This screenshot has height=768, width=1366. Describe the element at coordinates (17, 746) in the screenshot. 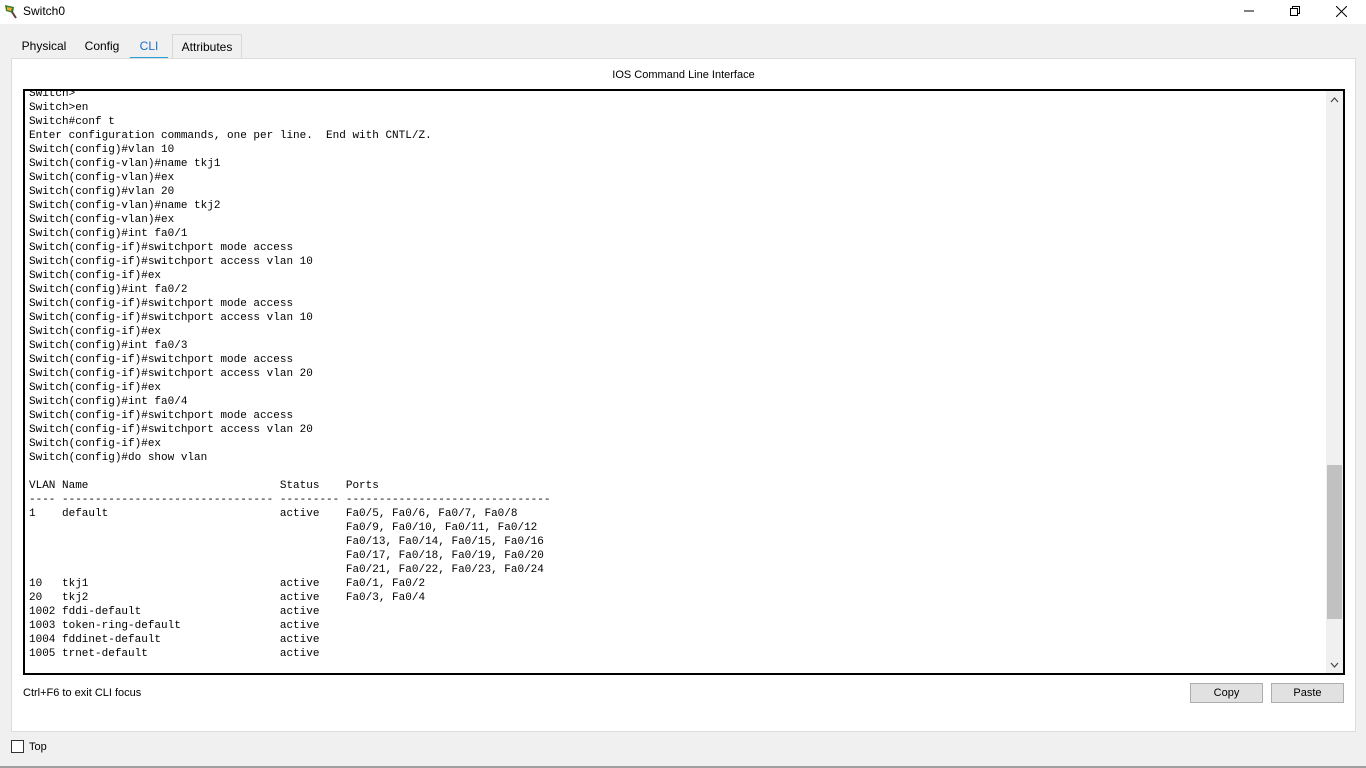

I see `top-checkbox` at that location.